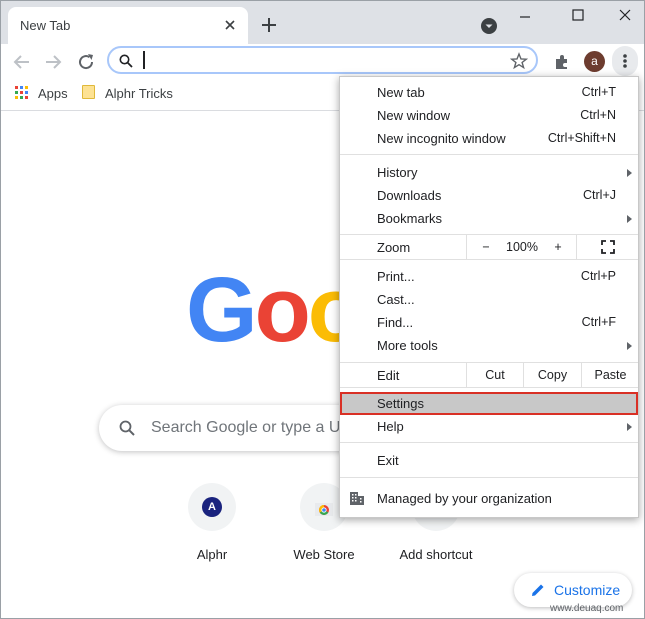  Describe the element at coordinates (388, 460) in the screenshot. I see `menu-item-label: Exit` at that location.